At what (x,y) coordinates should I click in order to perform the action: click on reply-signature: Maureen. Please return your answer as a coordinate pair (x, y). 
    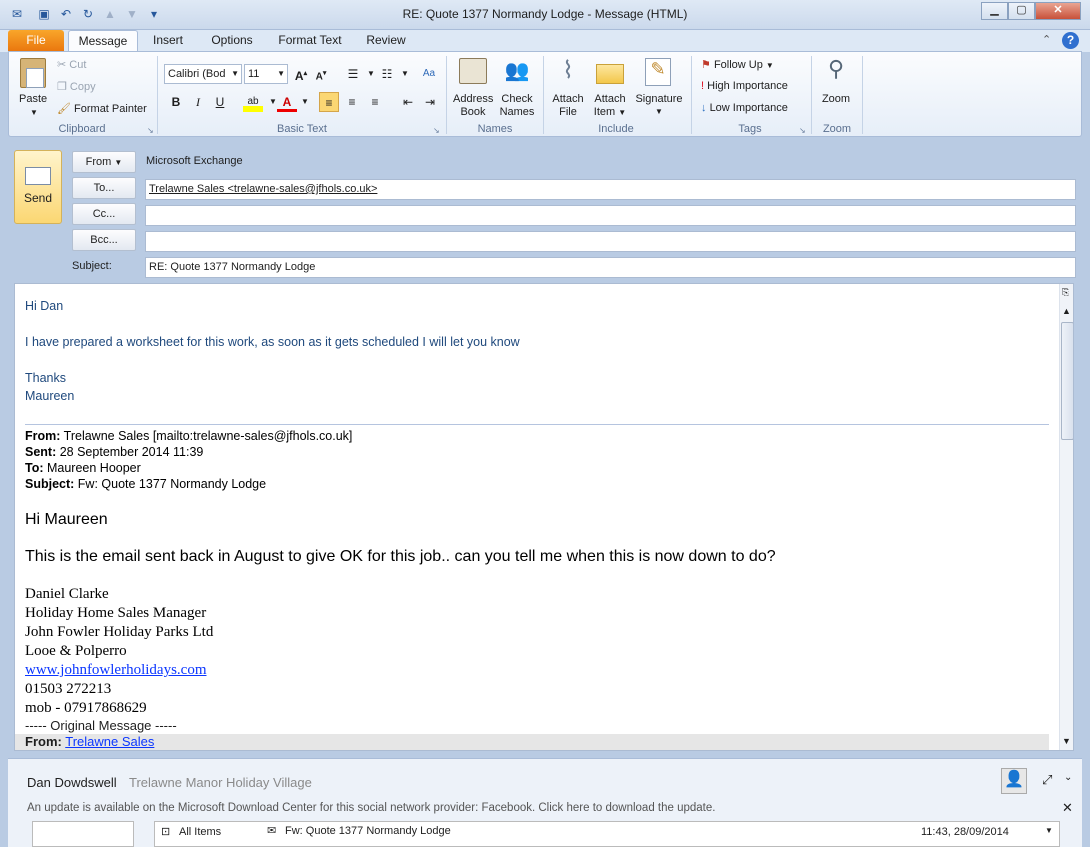
    Looking at the image, I should click on (50, 396).